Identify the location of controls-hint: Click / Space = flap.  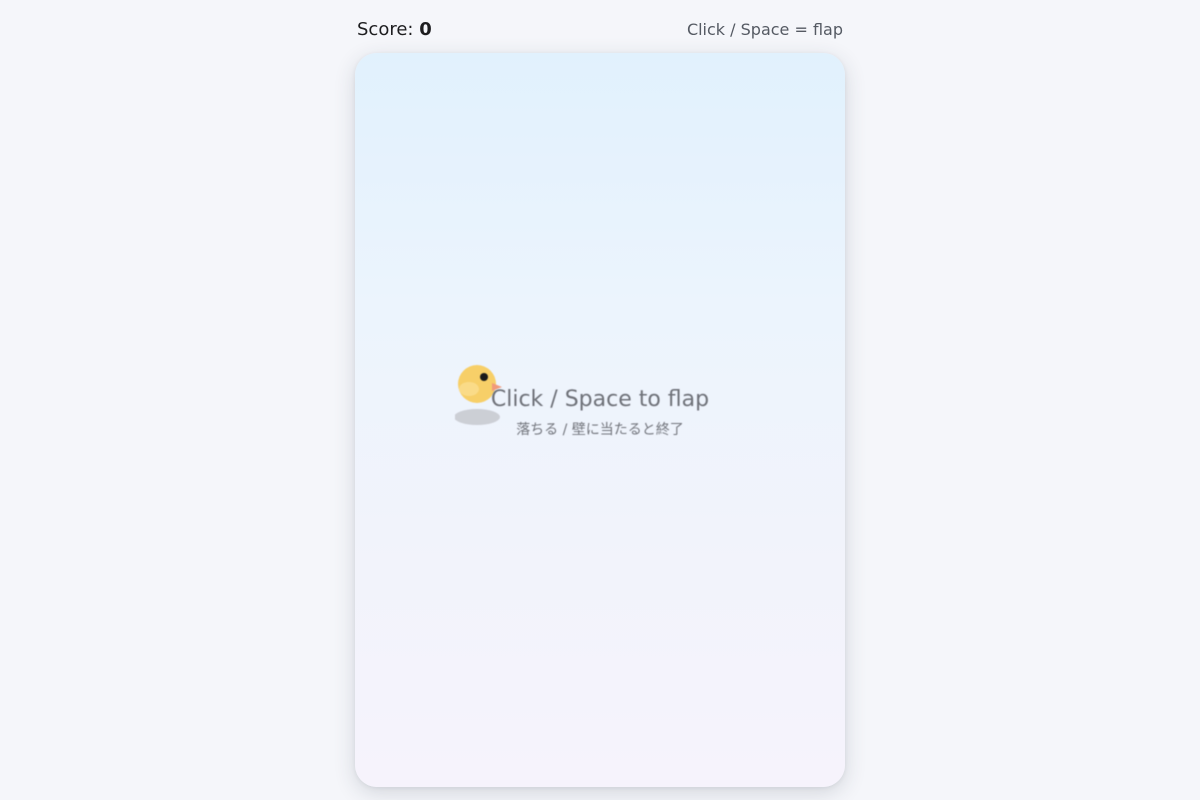
(764, 29).